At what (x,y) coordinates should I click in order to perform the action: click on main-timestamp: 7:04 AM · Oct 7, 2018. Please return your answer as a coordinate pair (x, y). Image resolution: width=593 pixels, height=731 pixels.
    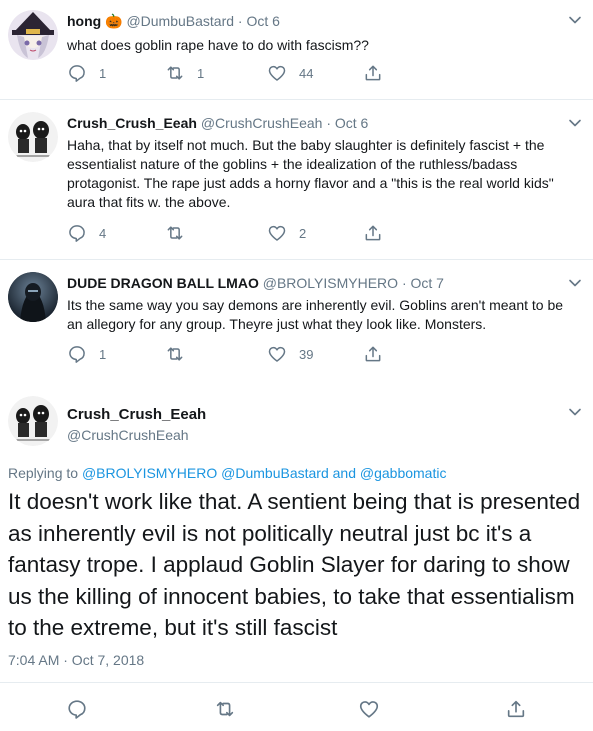
    Looking at the image, I should click on (76, 660).